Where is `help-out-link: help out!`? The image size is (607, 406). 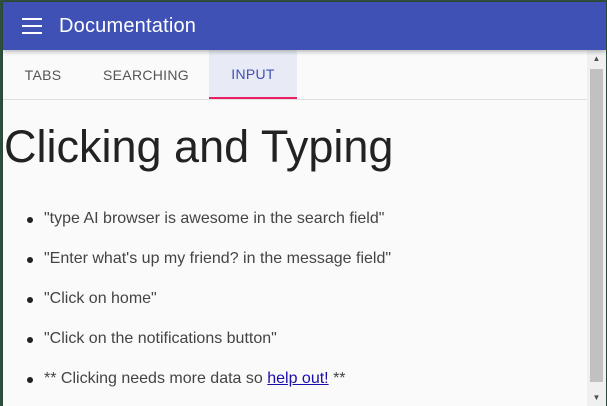
help-out-link: help out! is located at coordinates (297, 378).